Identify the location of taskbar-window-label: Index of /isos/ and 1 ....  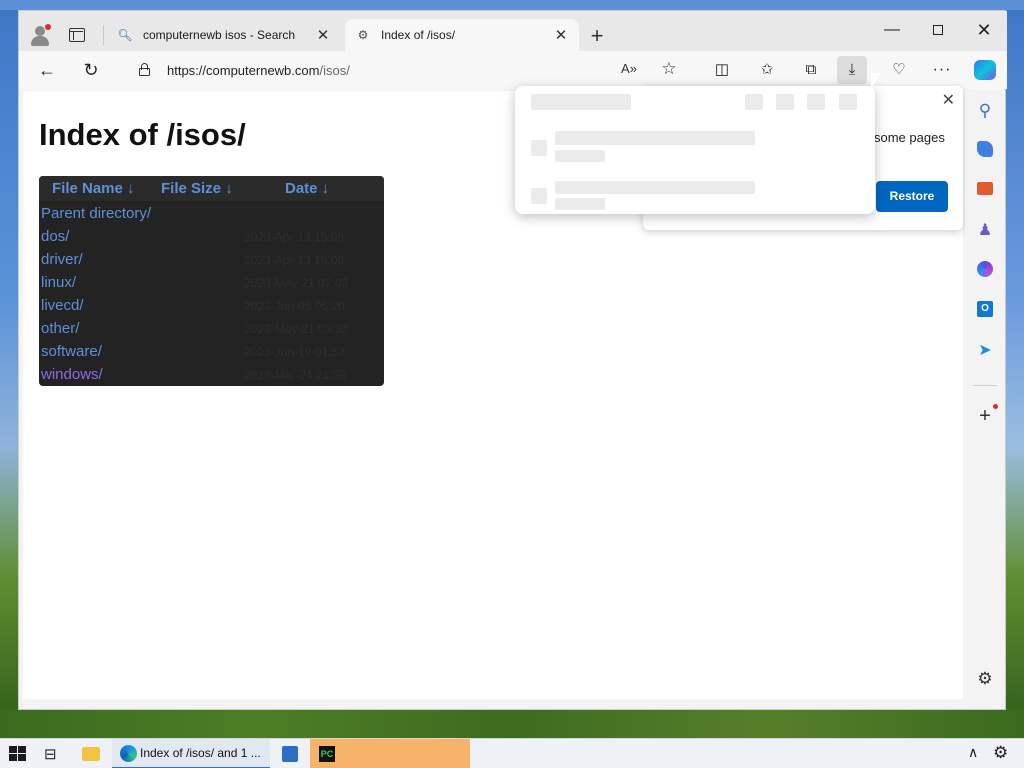
(200, 753).